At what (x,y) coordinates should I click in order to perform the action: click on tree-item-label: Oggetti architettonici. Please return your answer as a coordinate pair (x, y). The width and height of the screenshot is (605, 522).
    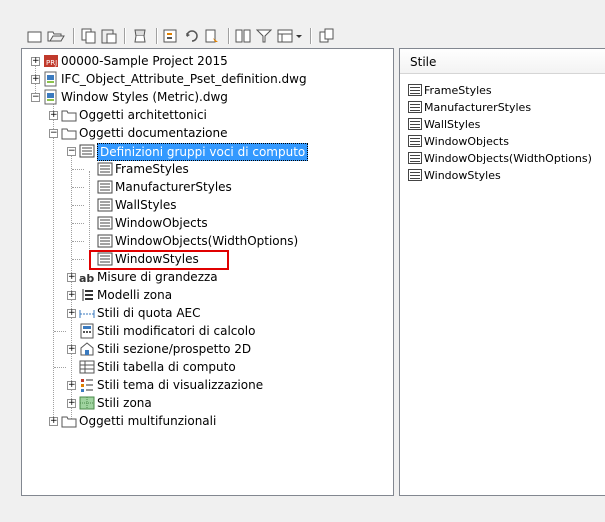
    Looking at the image, I should click on (143, 115).